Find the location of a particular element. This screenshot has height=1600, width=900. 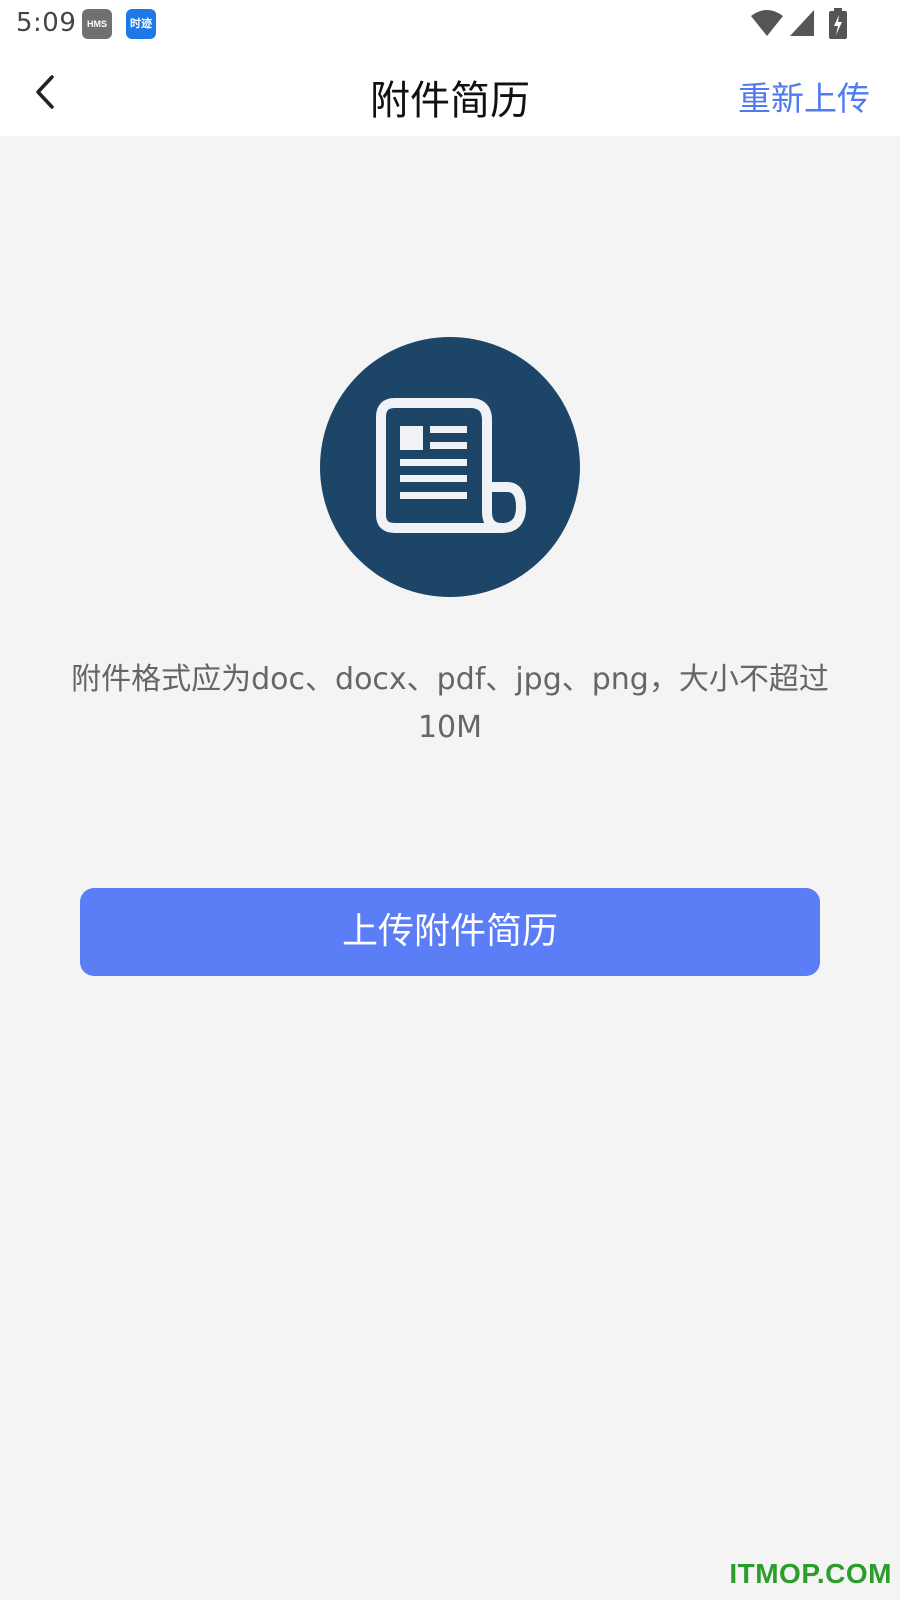

document-icon is located at coordinates (451, 465).